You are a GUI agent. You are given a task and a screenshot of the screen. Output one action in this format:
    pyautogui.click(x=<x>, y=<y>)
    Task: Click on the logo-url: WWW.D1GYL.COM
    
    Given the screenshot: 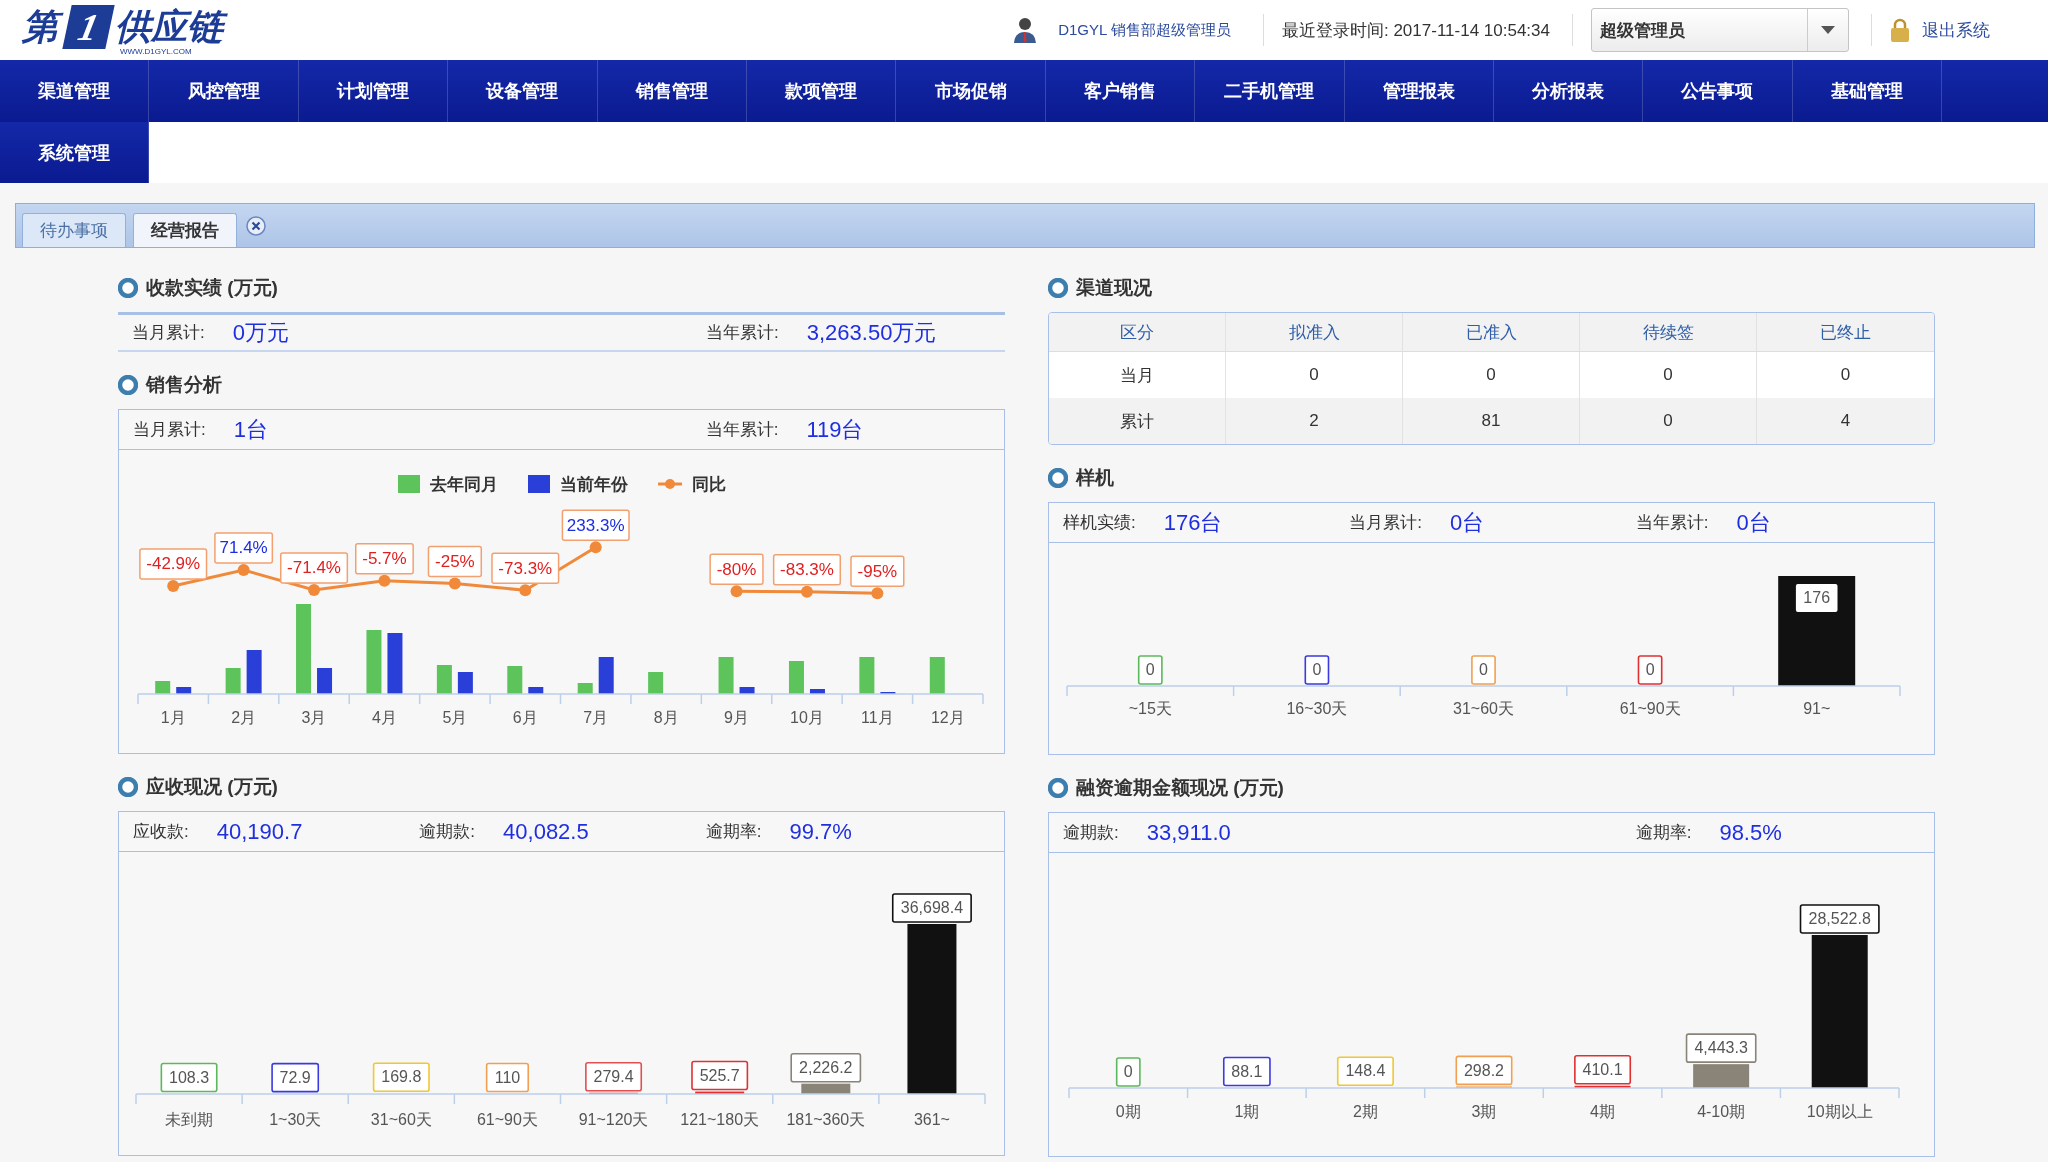 What is the action you would take?
    pyautogui.click(x=156, y=51)
    